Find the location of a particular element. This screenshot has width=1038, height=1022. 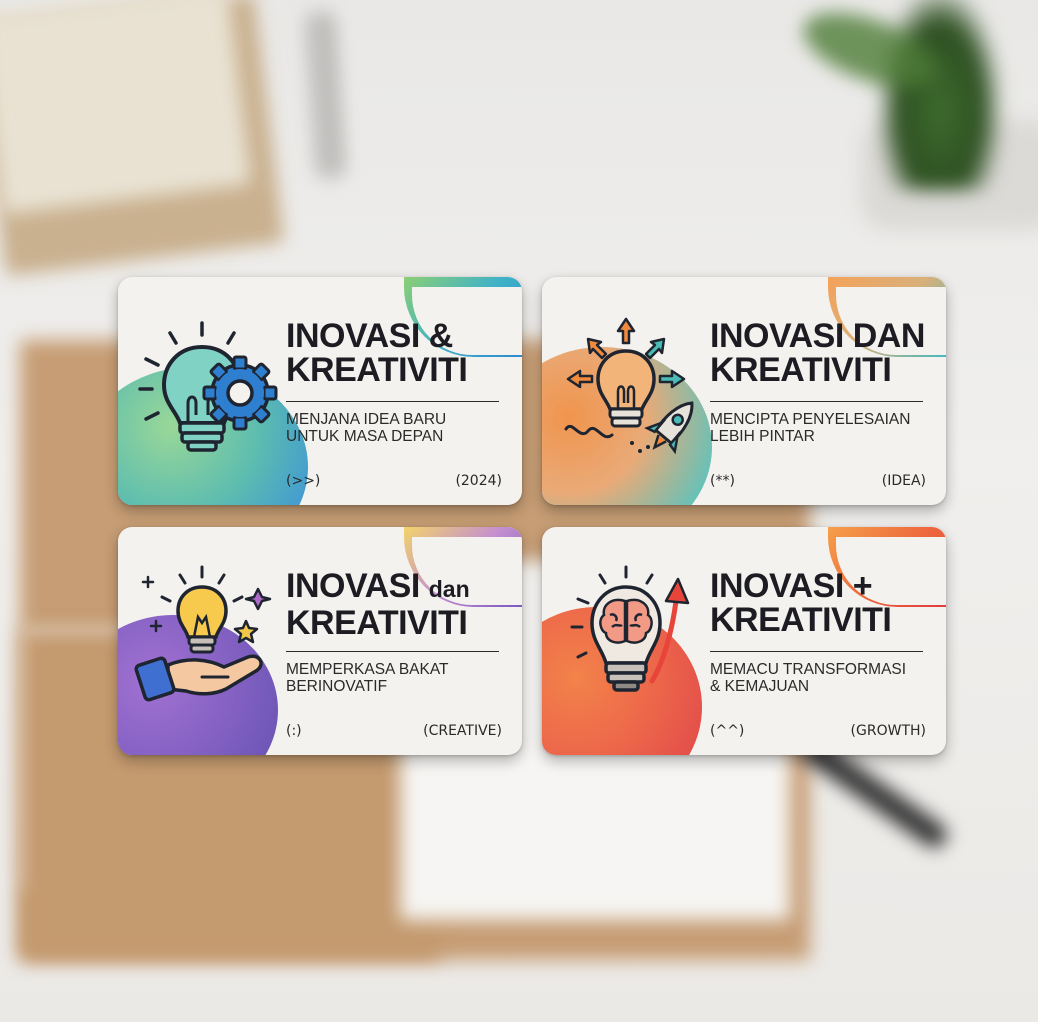

title-line: INOVASI dan is located at coordinates (399, 587).